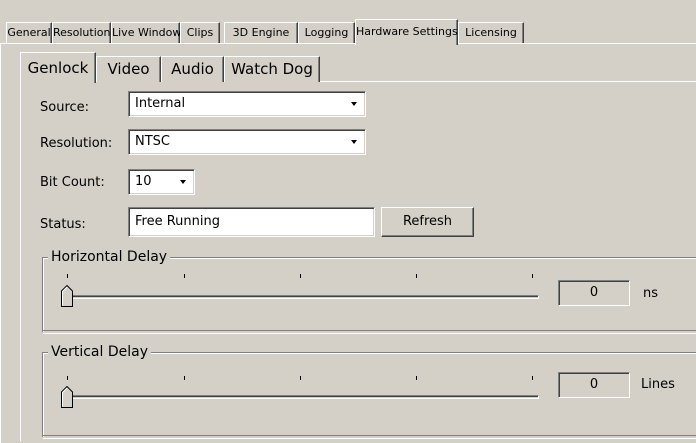 This screenshot has height=443, width=696. What do you see at coordinates (128, 69) in the screenshot?
I see `tab-video: Video` at bounding box center [128, 69].